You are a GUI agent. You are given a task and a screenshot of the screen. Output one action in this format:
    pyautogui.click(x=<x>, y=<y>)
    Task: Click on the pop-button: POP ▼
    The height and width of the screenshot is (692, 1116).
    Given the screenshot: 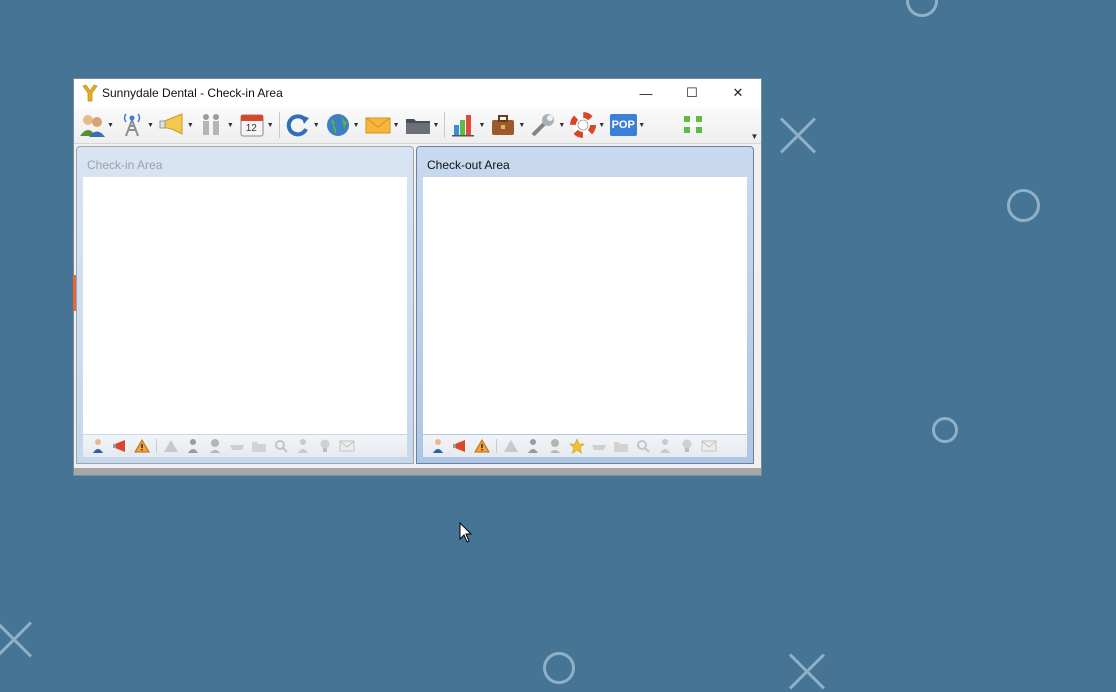 What is the action you would take?
    pyautogui.click(x=627, y=125)
    